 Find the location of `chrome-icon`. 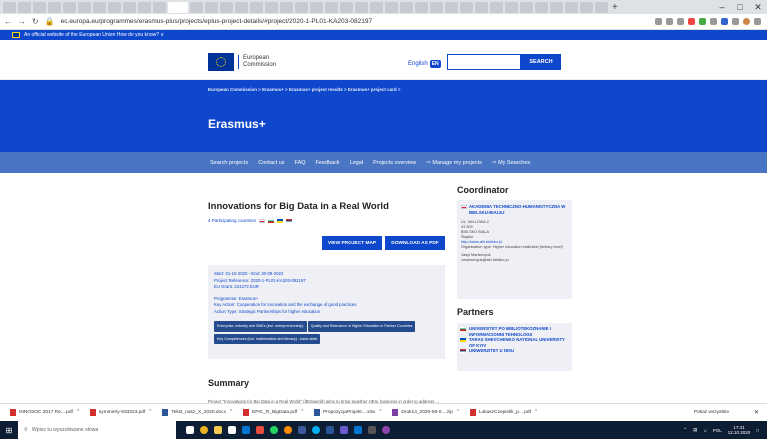

chrome-icon is located at coordinates (204, 430).